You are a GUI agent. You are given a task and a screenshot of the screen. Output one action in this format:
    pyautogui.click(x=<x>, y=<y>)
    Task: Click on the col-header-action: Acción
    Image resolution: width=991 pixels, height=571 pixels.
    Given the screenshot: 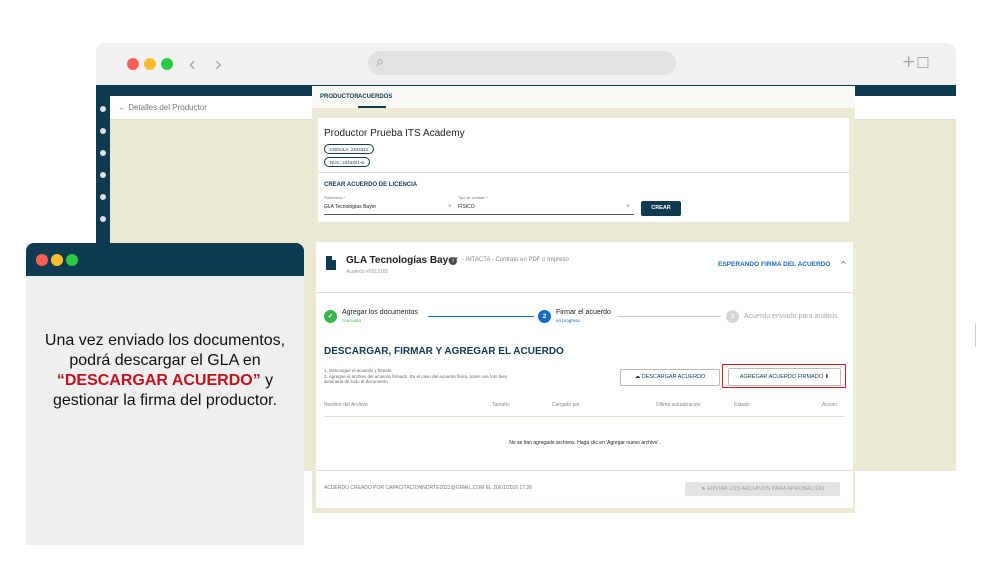 What is the action you would take?
    pyautogui.click(x=830, y=405)
    